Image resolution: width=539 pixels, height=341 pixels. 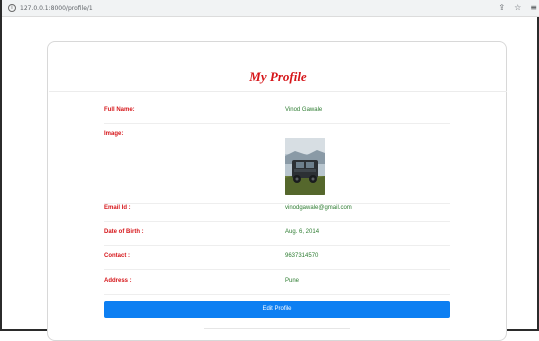 I want to click on dob-value: Aug. 6, 2014, so click(x=302, y=232).